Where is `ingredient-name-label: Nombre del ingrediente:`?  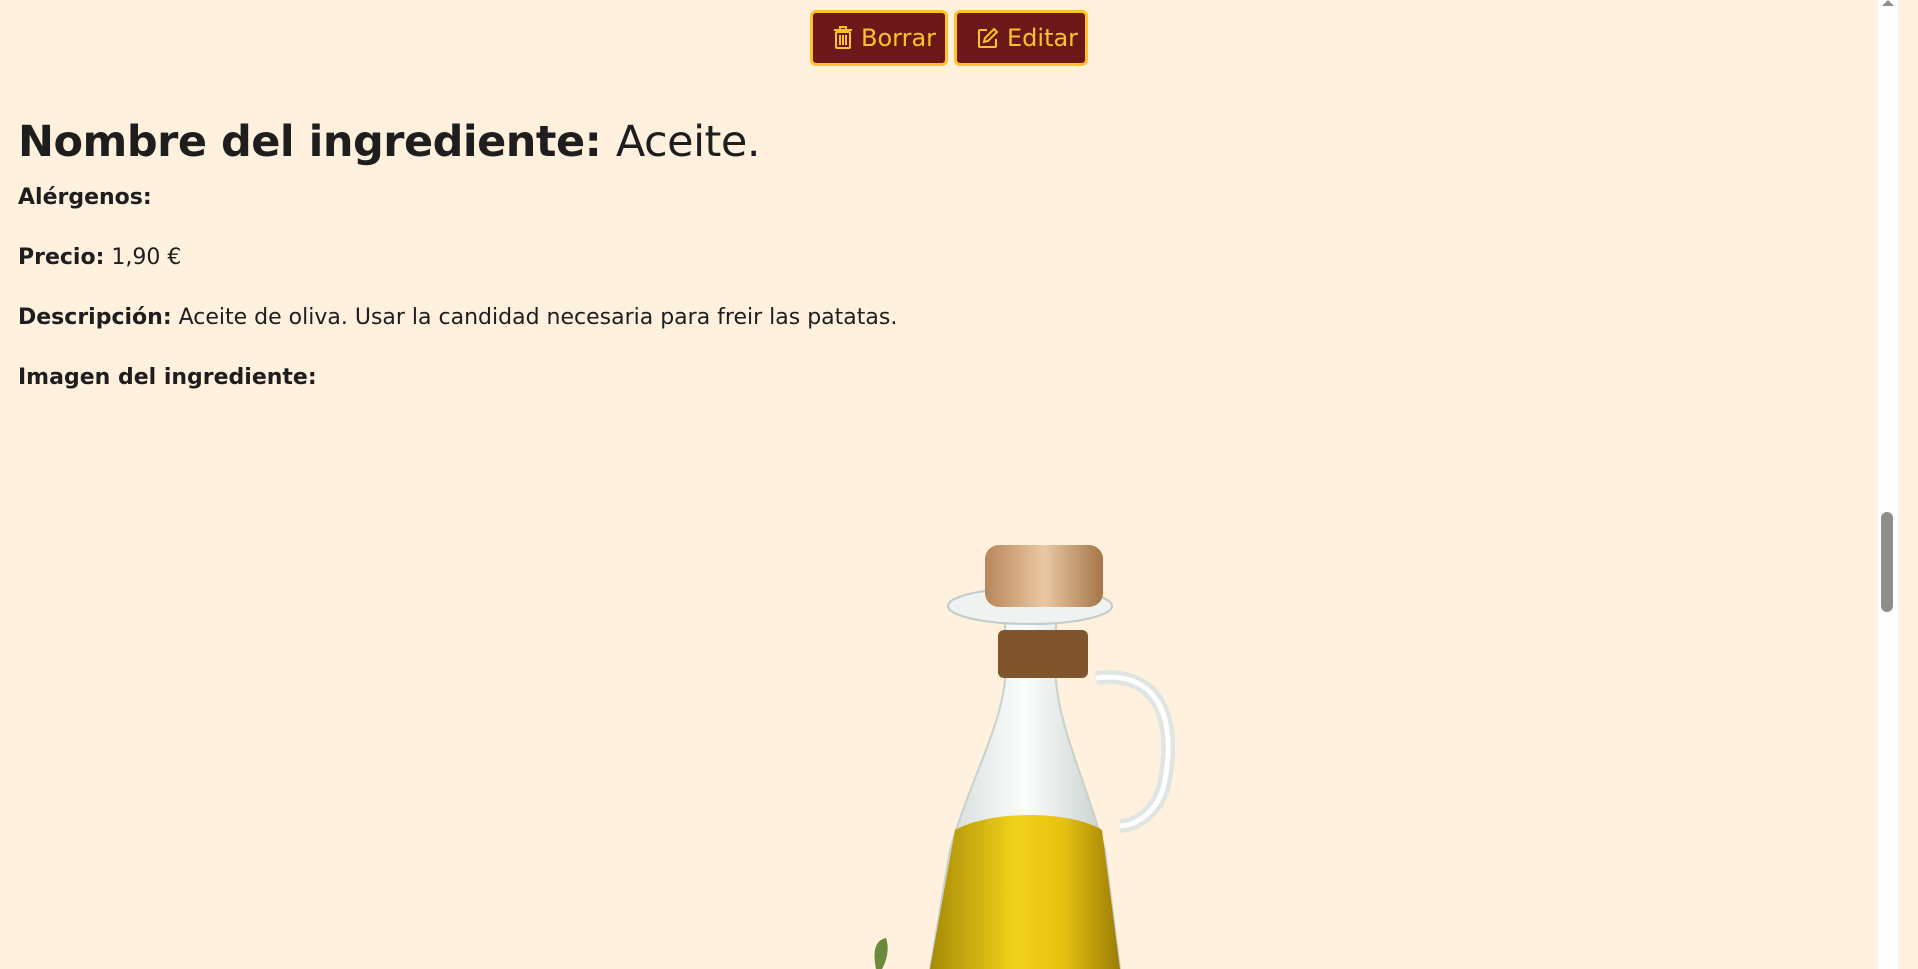 ingredient-name-label: Nombre del ingrediente: is located at coordinates (310, 142).